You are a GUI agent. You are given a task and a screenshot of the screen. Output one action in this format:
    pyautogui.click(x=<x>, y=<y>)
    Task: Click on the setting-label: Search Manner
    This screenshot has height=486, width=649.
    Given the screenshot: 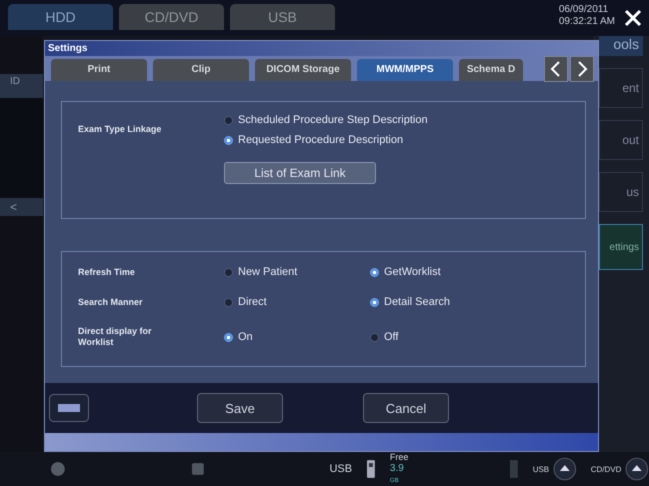 What is the action you would take?
    pyautogui.click(x=111, y=302)
    